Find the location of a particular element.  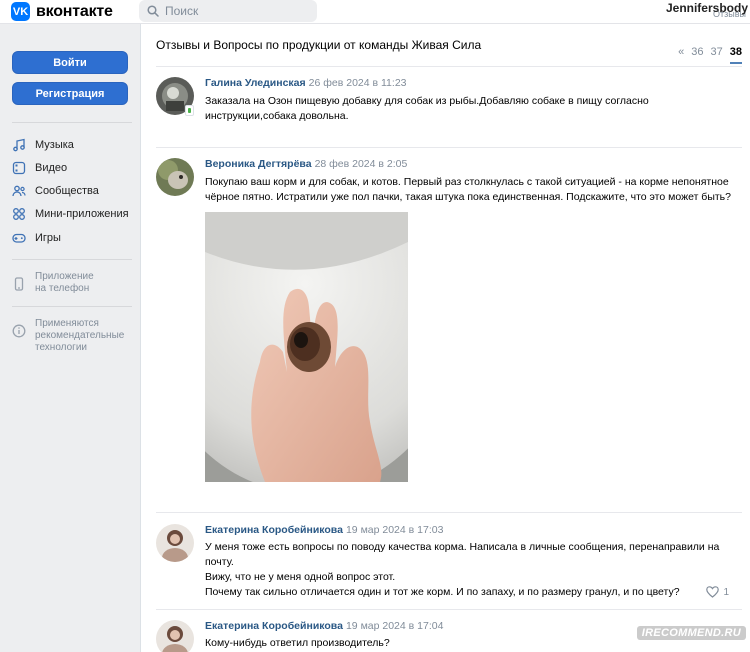

sidebar-item-label: Сообщества is located at coordinates (67, 191).